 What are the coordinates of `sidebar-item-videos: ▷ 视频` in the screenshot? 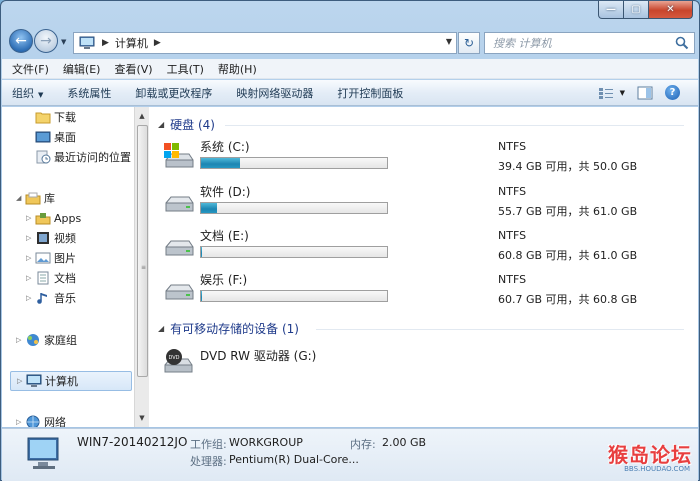 It's located at (67, 238).